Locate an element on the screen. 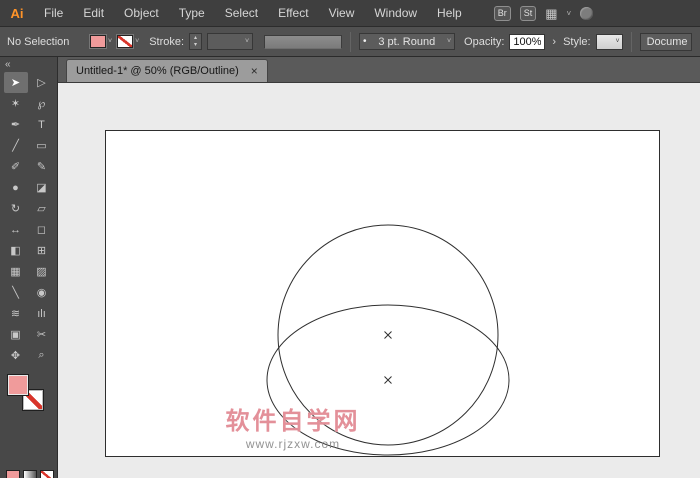 The image size is (700, 478). scale-tool: ▱ is located at coordinates (42, 208).